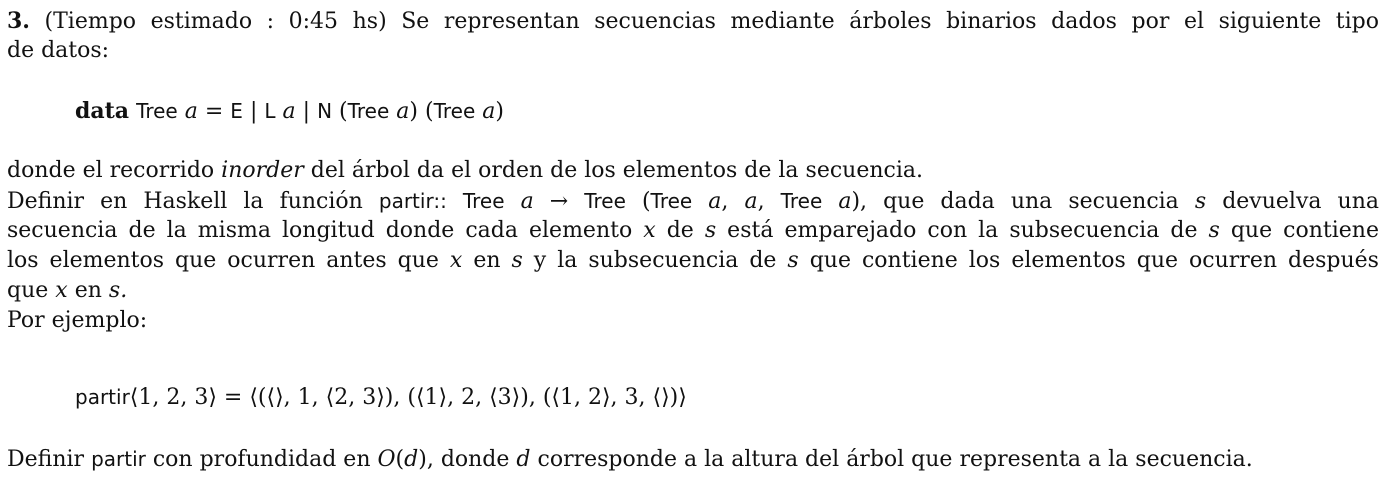 This screenshot has height=478, width=1386. Describe the element at coordinates (18, 21) in the screenshot. I see `problem-number: 3.` at that location.